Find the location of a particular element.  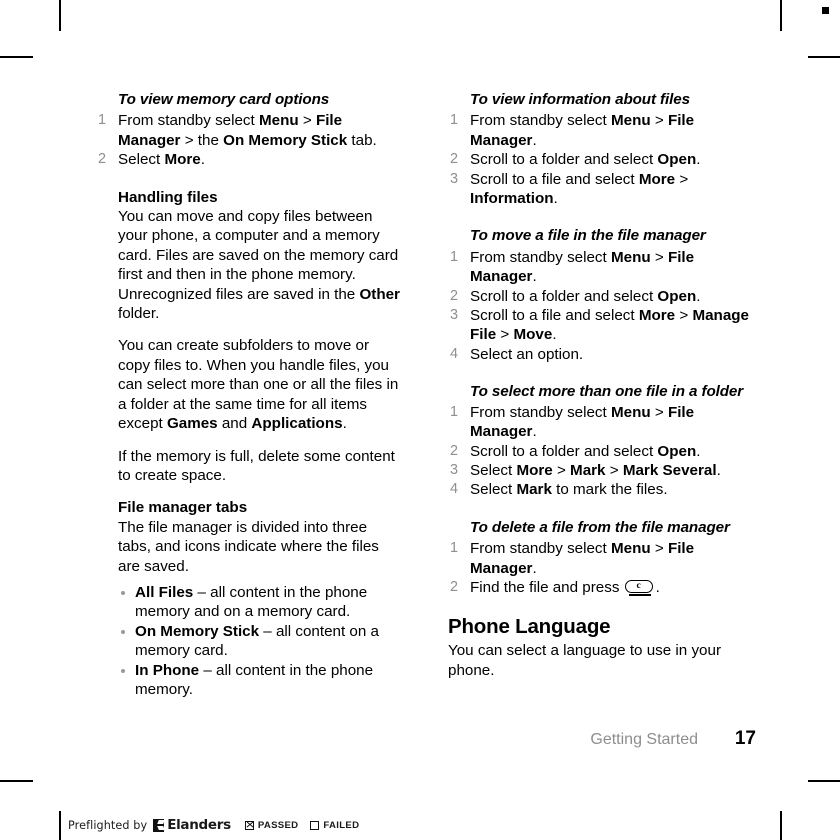

page-footer: Getting Started 17 is located at coordinates (378, 739).